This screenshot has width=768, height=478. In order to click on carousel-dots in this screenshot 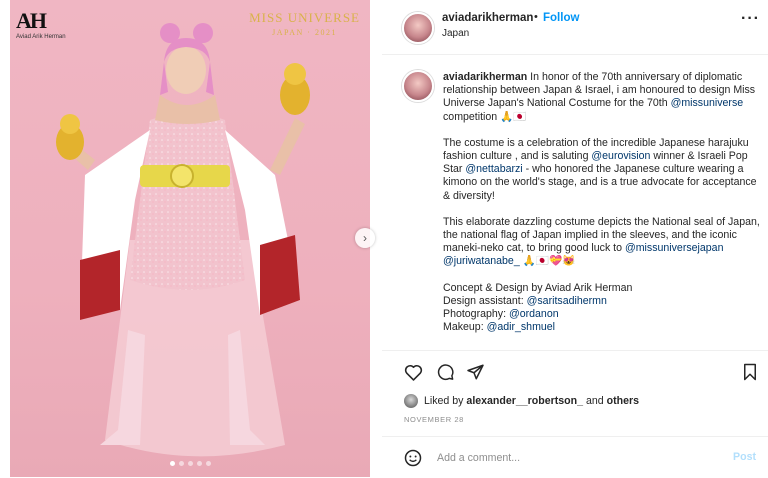, I will do `click(190, 463)`.